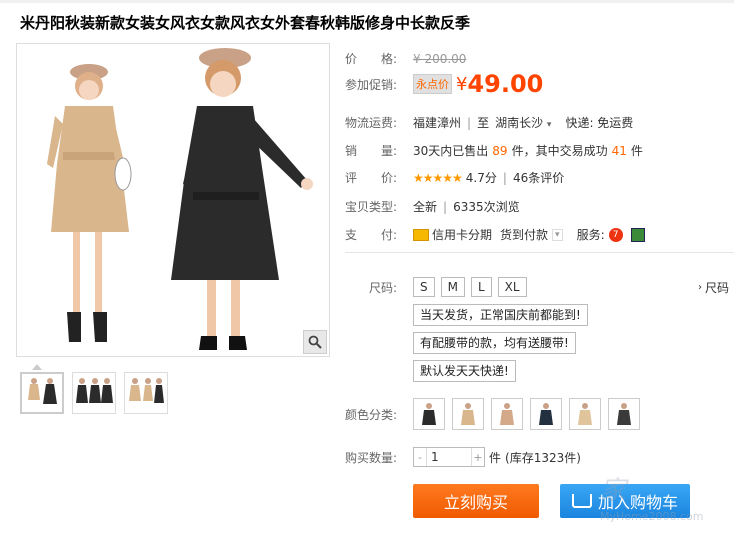 The width and height of the screenshot is (734, 539). Describe the element at coordinates (405, 58) in the screenshot. I see `original-price-row: 价 格: ¥ 200.00` at that location.